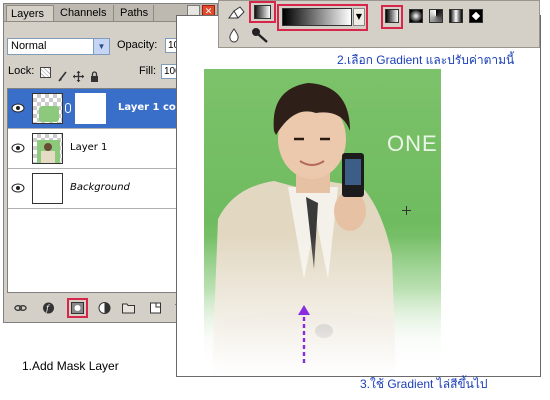  I want to click on tab-paths: Paths, so click(135, 13).